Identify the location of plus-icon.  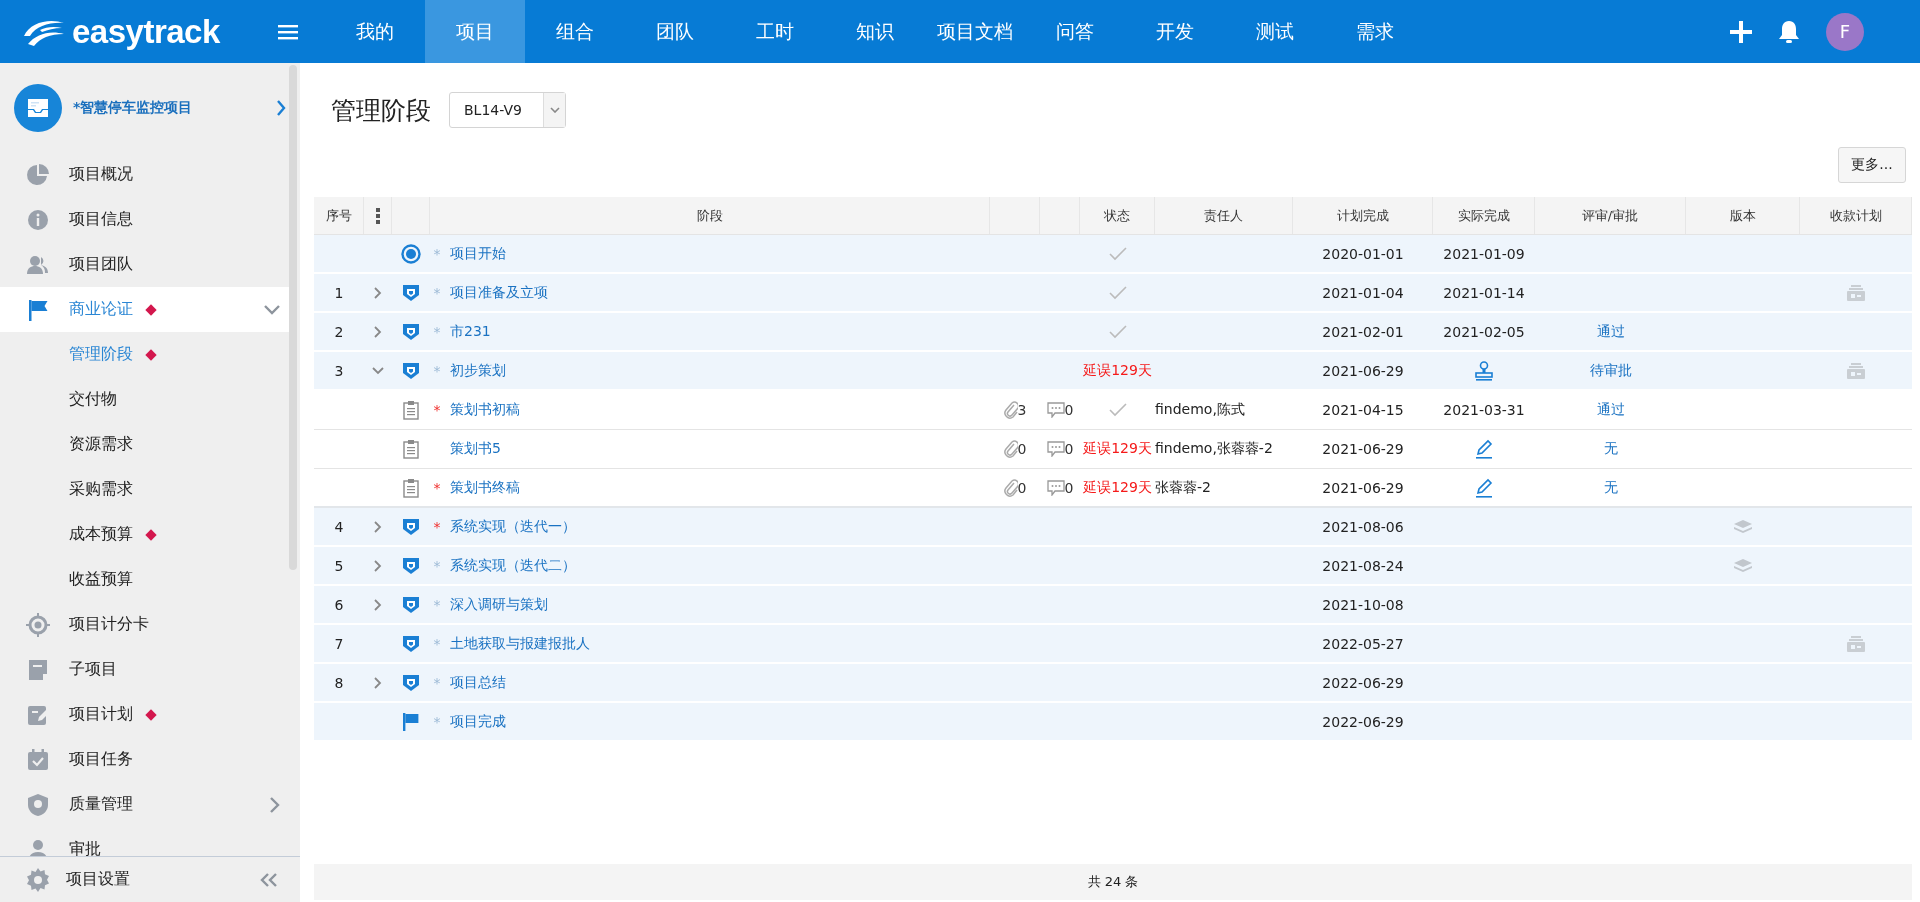
(1741, 31).